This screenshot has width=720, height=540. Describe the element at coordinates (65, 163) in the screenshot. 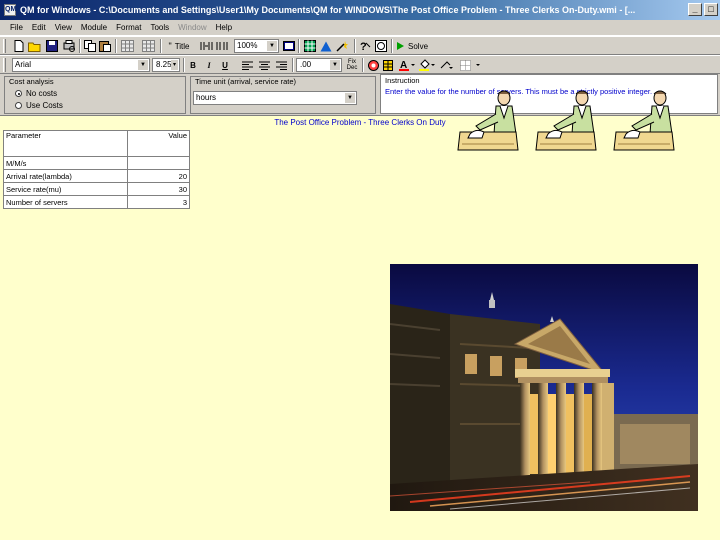

I see `row-label: M/M/s` at that location.